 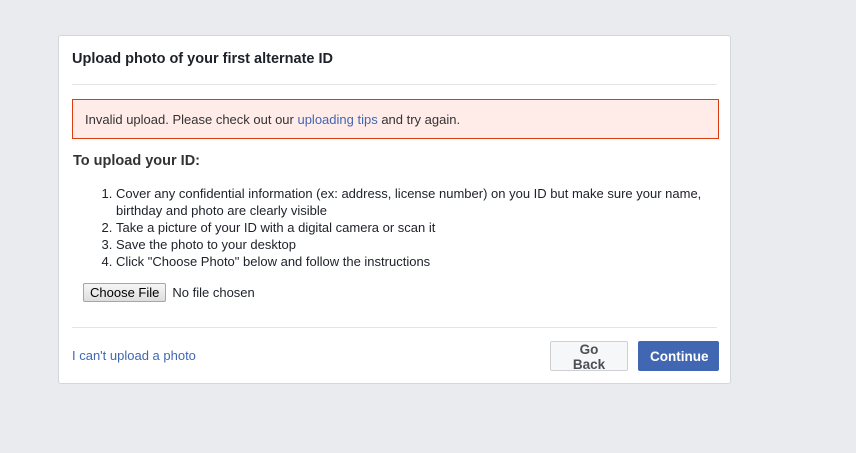 I want to click on uploading-tips-link: uploading tips, so click(x=337, y=119).